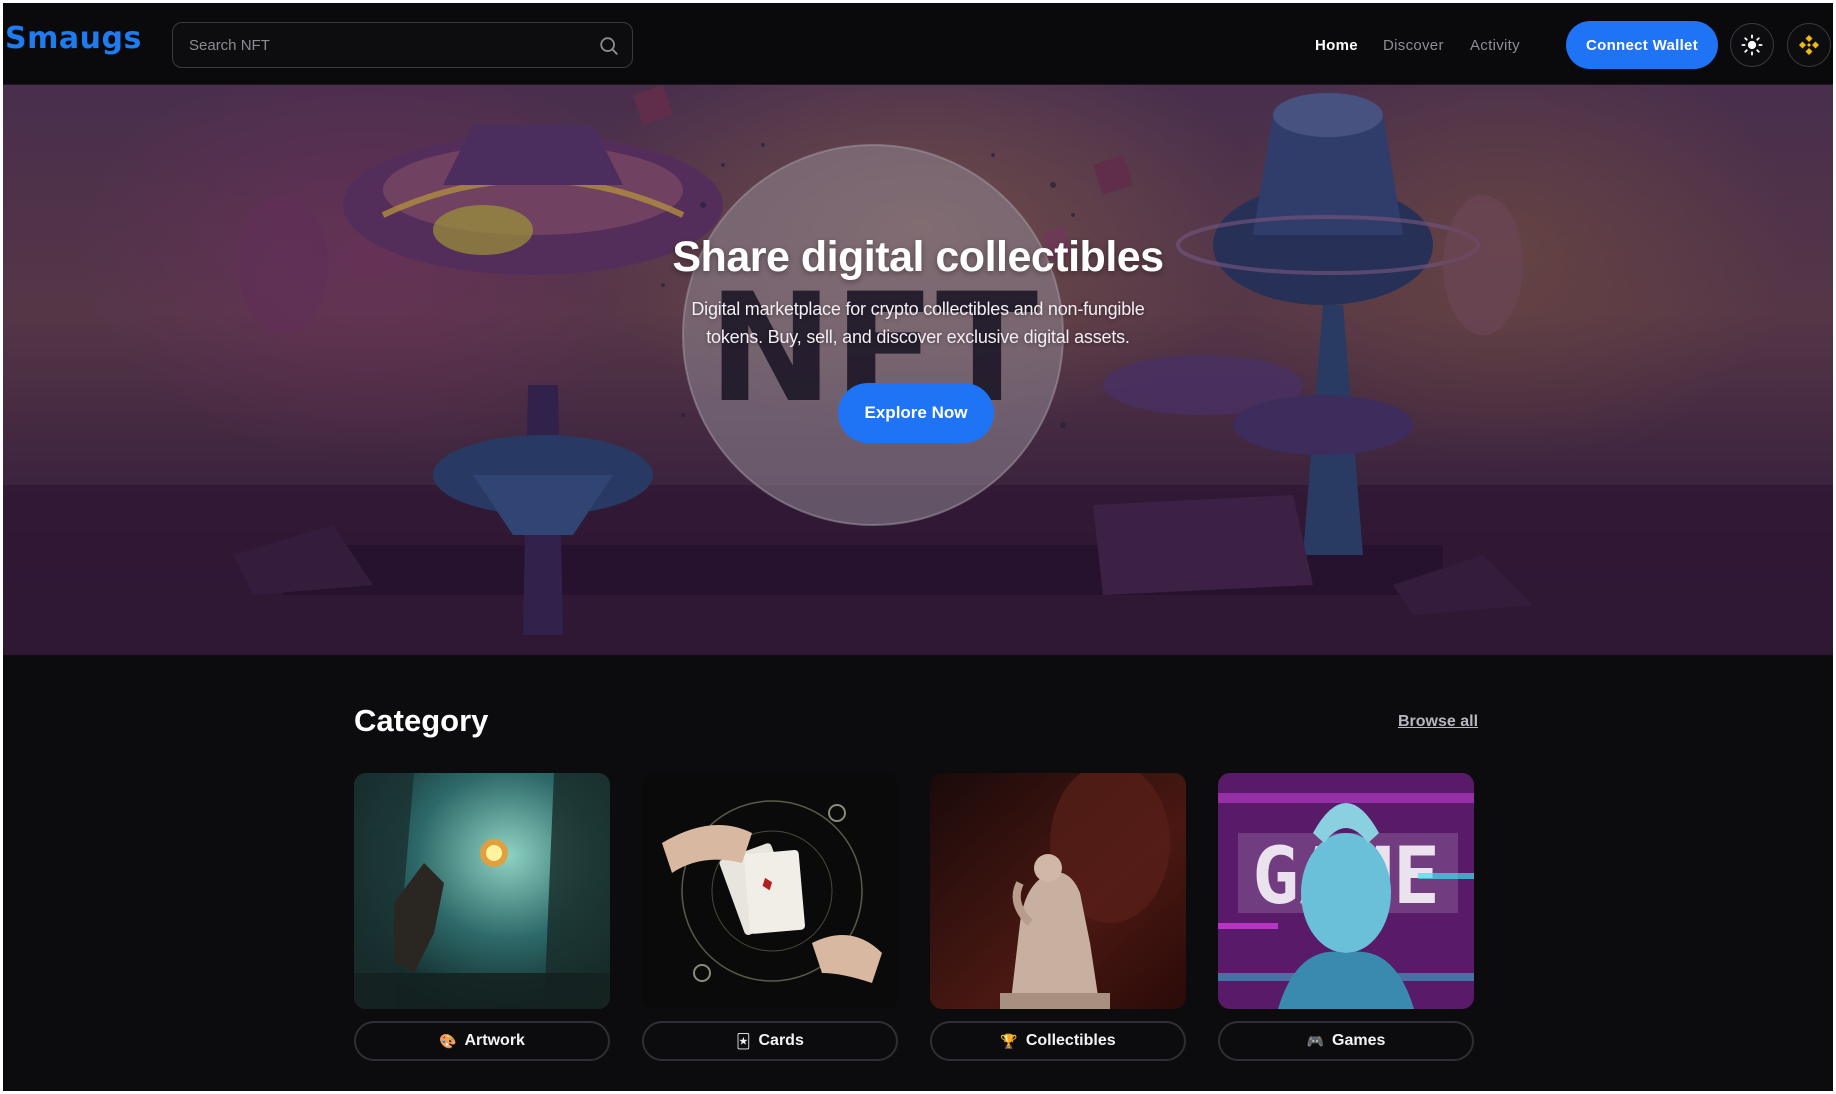 This screenshot has height=1094, width=1836. What do you see at coordinates (1438, 722) in the screenshot?
I see `browse-all-link: Browse all` at bounding box center [1438, 722].